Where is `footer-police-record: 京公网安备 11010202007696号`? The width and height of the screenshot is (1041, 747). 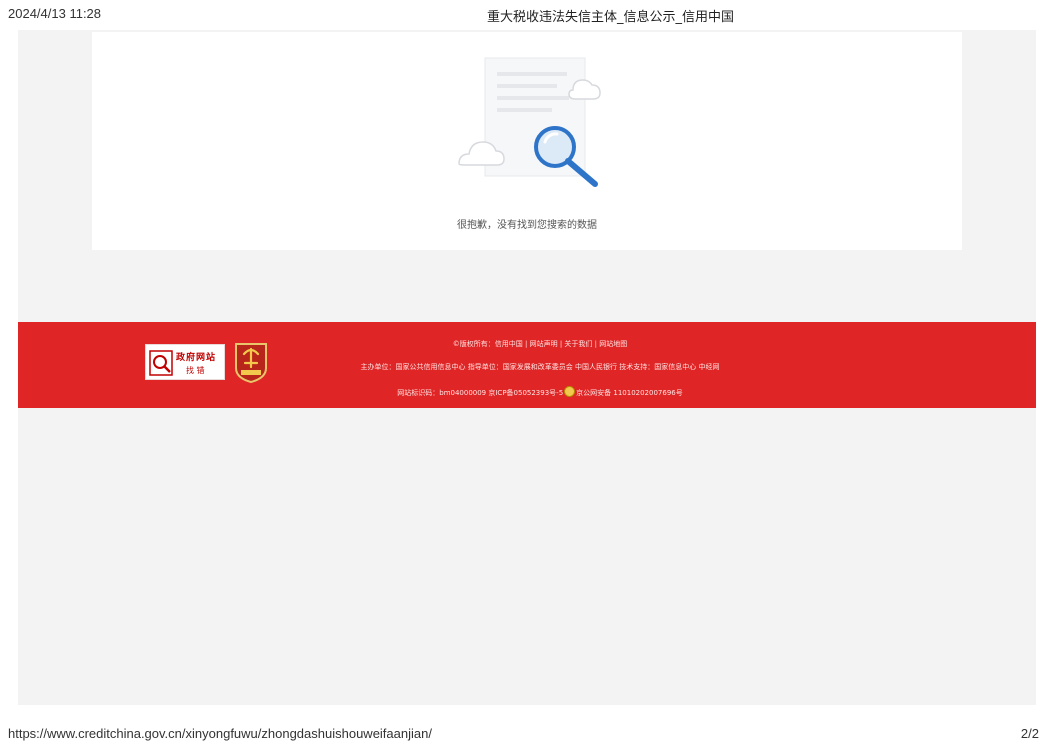
footer-police-record: 京公网安备 11010202007696号 is located at coordinates (629, 393).